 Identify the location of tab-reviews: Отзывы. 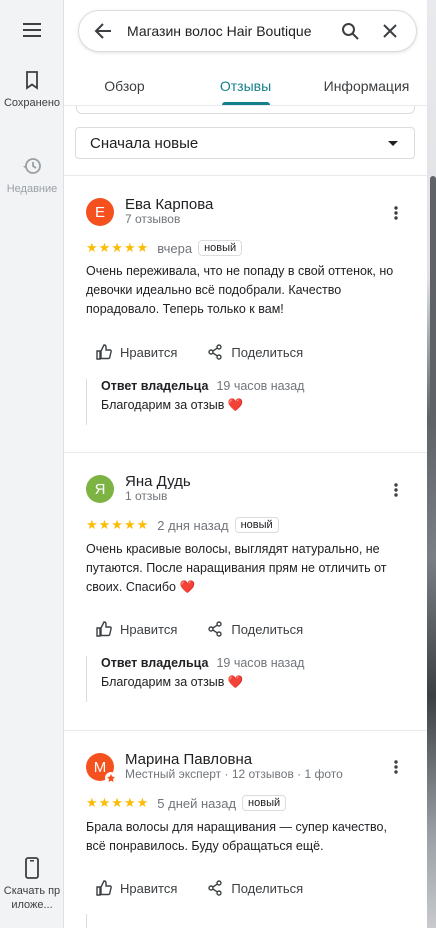
(245, 84).